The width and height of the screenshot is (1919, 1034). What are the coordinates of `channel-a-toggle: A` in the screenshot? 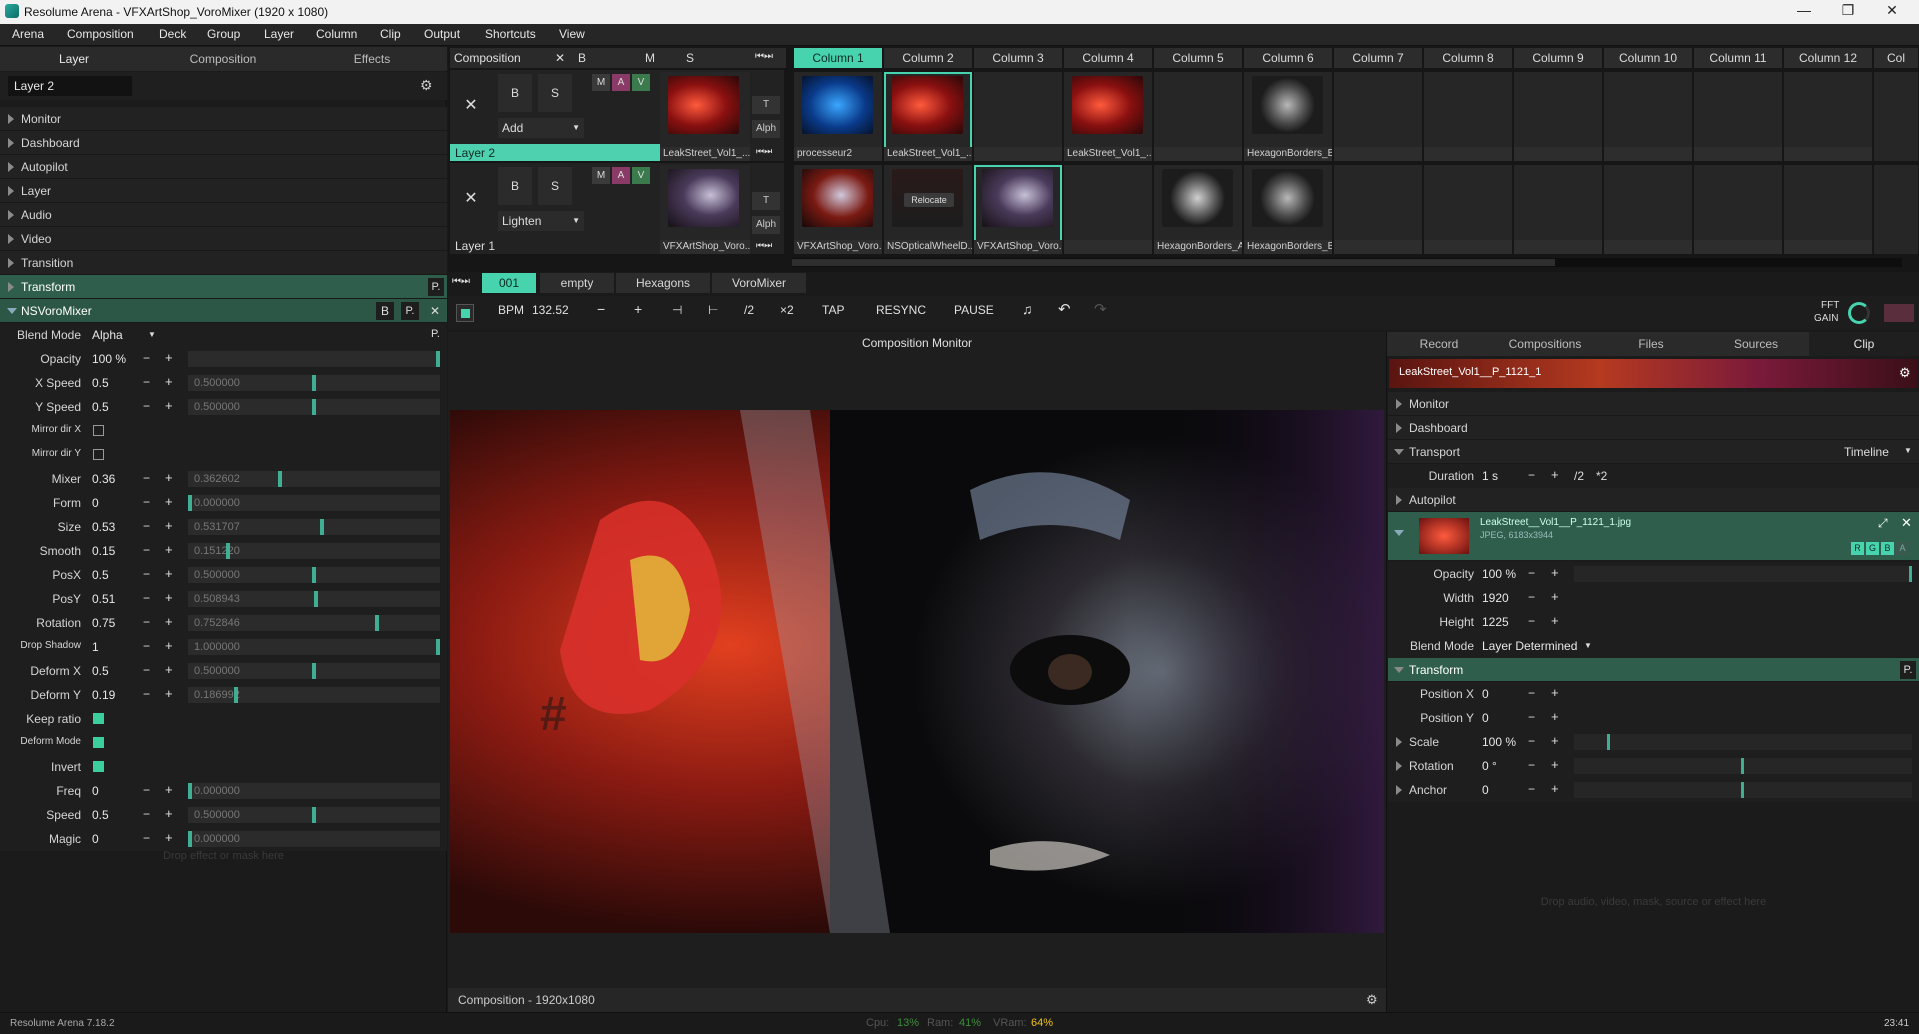 It's located at (1902, 548).